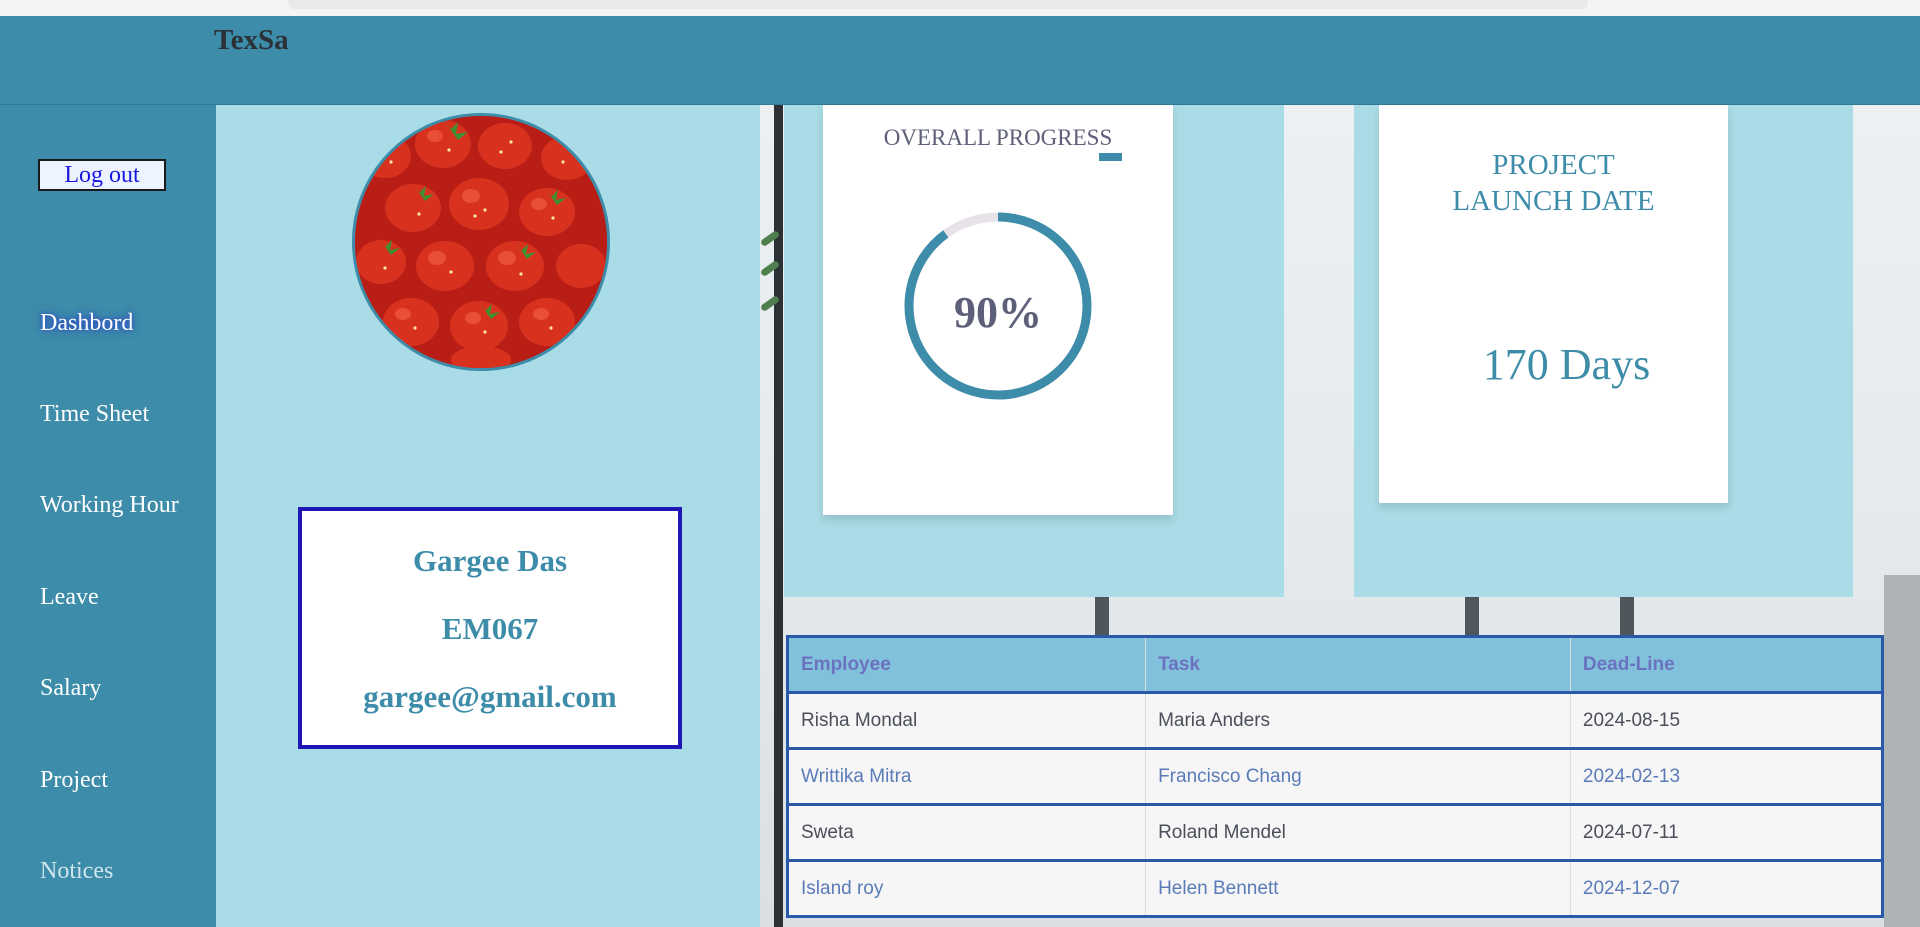  I want to click on cell-task: Roland Mendel, so click(1358, 833).